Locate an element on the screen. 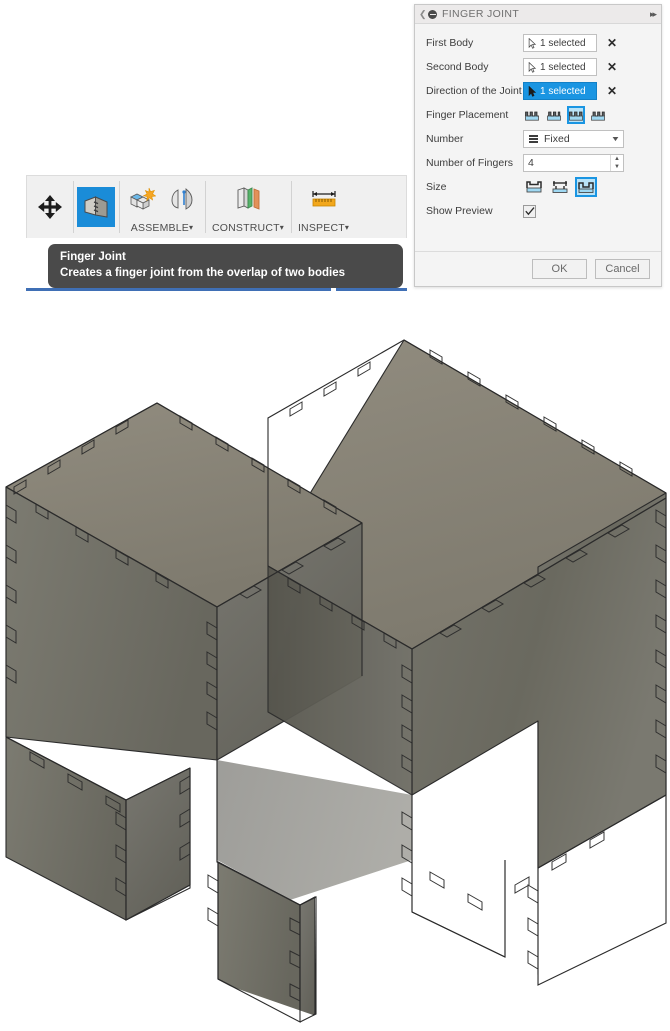  toolbar-group-label-inspect: INSPECT▾ is located at coordinates (323, 229).